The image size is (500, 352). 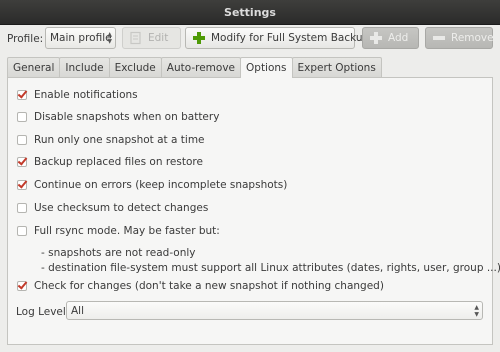 I want to click on tab-exclude: Exclude, so click(x=135, y=67).